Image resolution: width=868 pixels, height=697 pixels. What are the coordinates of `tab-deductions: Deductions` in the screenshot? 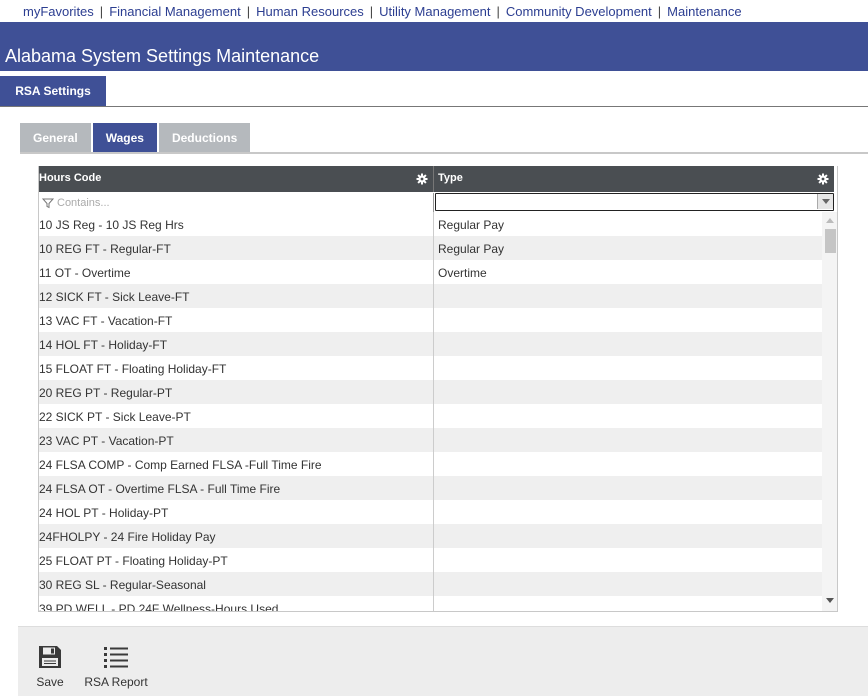 It's located at (204, 138).